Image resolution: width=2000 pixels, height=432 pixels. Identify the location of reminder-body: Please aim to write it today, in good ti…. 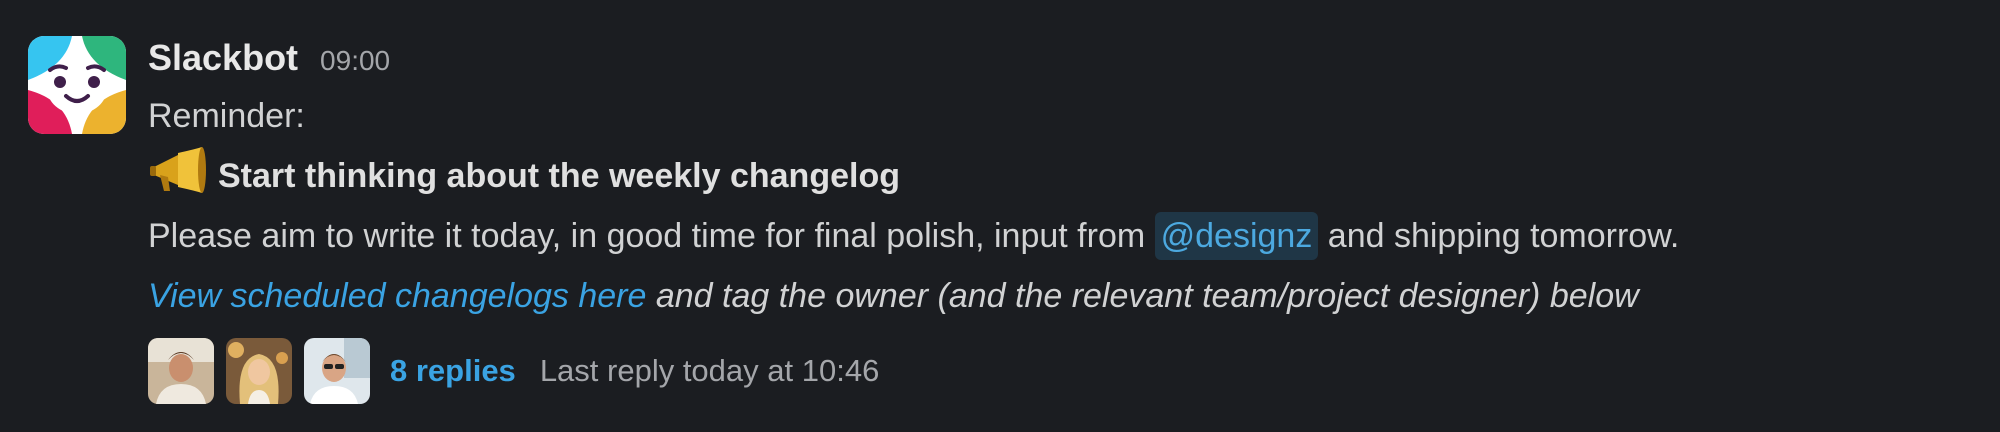
(1059, 236).